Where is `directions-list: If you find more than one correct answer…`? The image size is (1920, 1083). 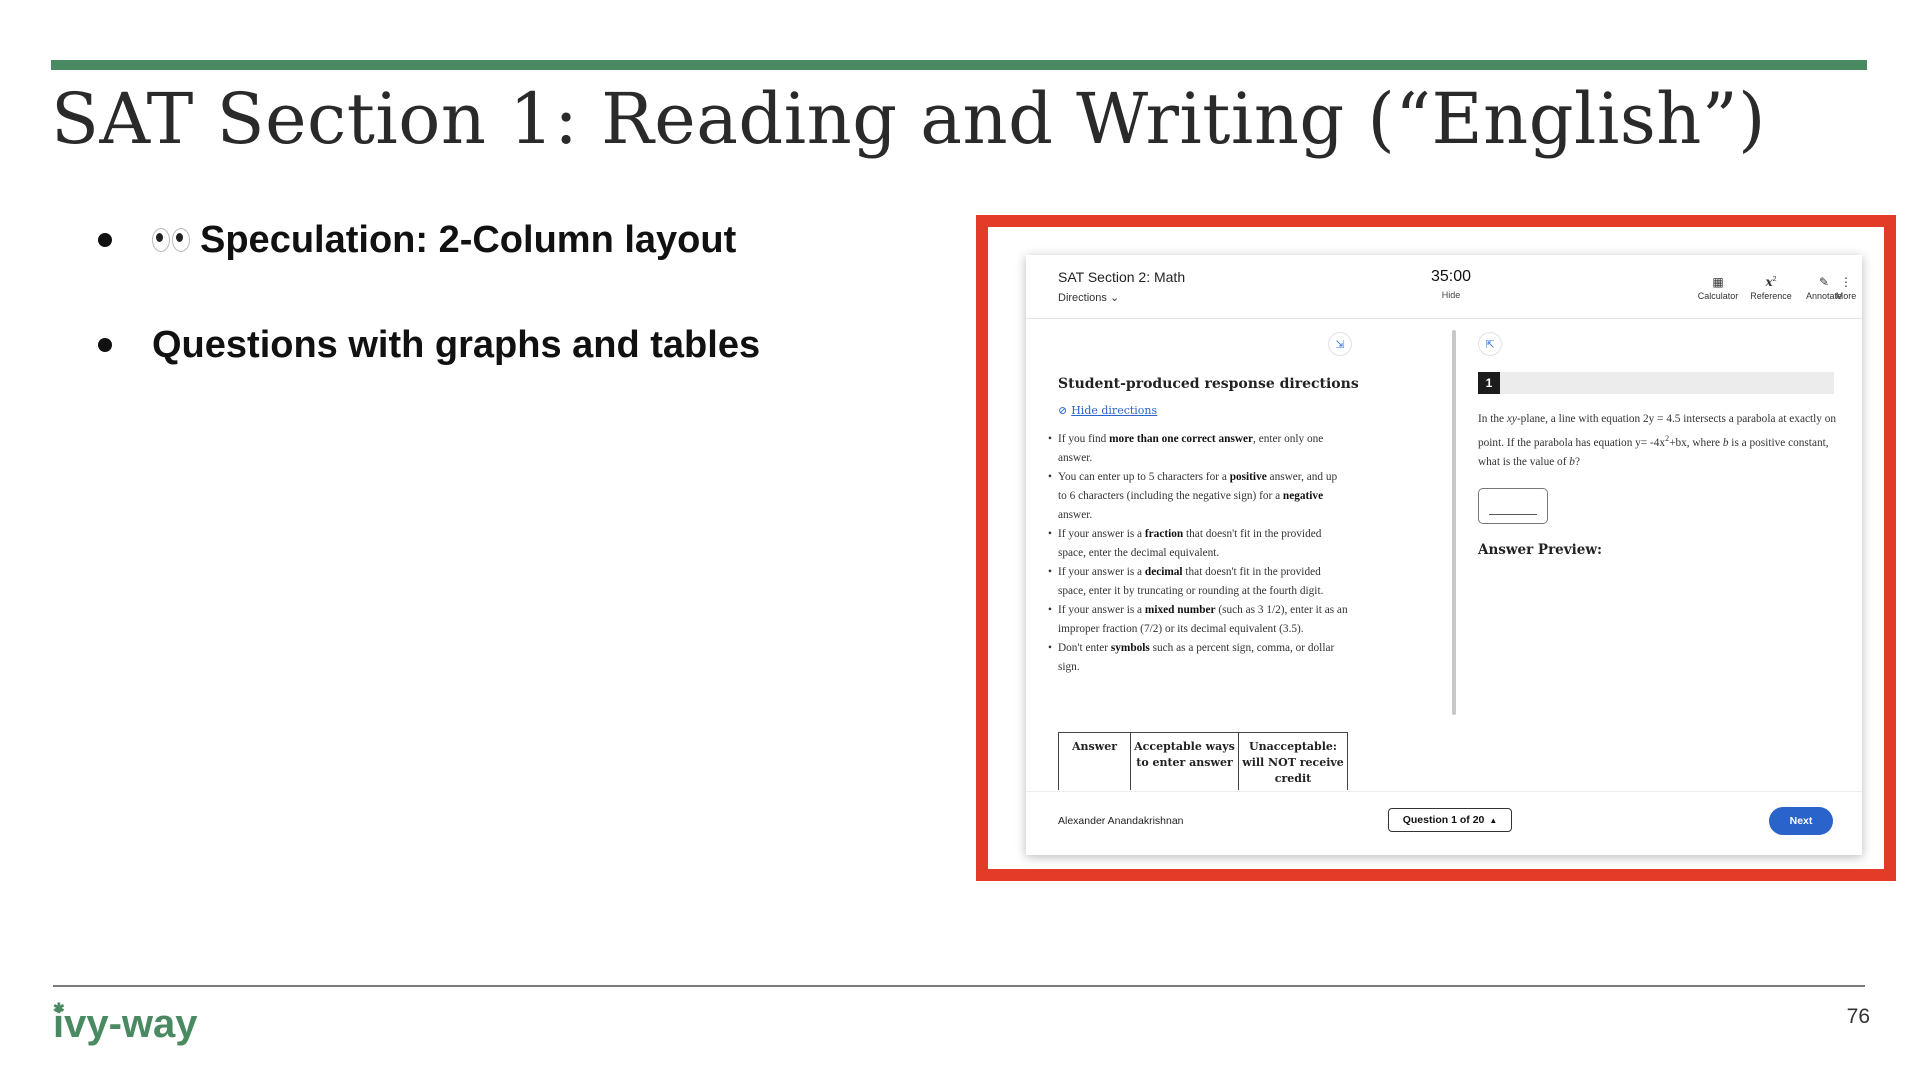 directions-list: If you find more than one correct answer… is located at coordinates (1198, 553).